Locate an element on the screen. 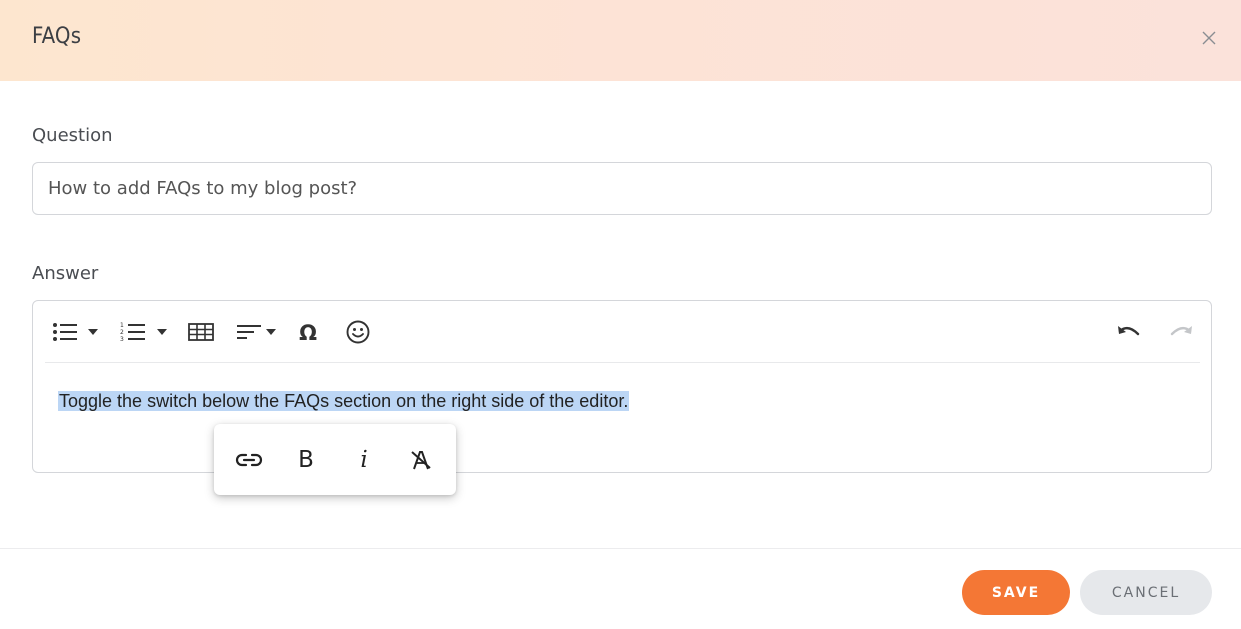  clear-formatting-button is located at coordinates (421, 460).